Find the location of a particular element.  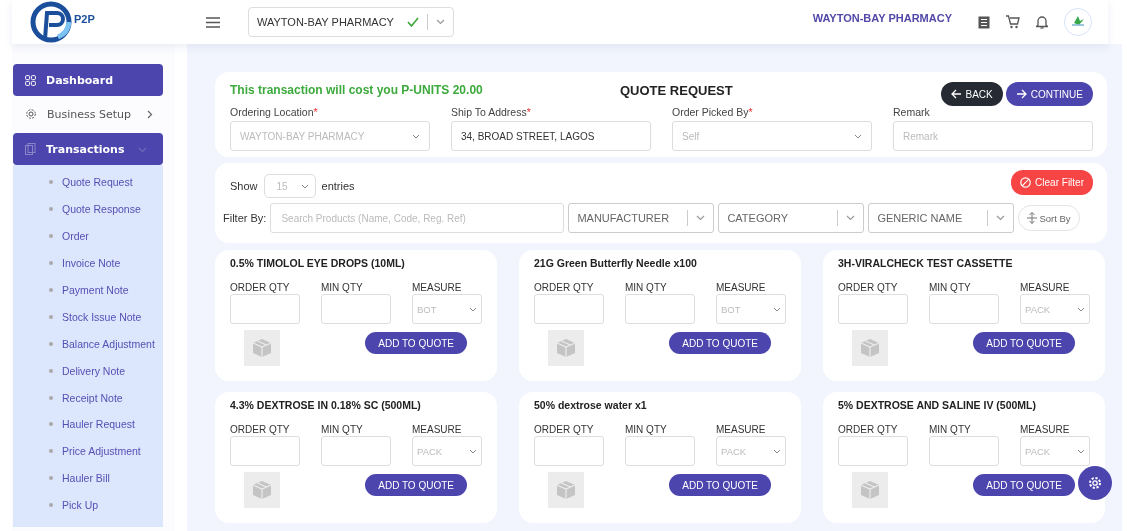

continue-button: CONTINUE is located at coordinates (1049, 94).